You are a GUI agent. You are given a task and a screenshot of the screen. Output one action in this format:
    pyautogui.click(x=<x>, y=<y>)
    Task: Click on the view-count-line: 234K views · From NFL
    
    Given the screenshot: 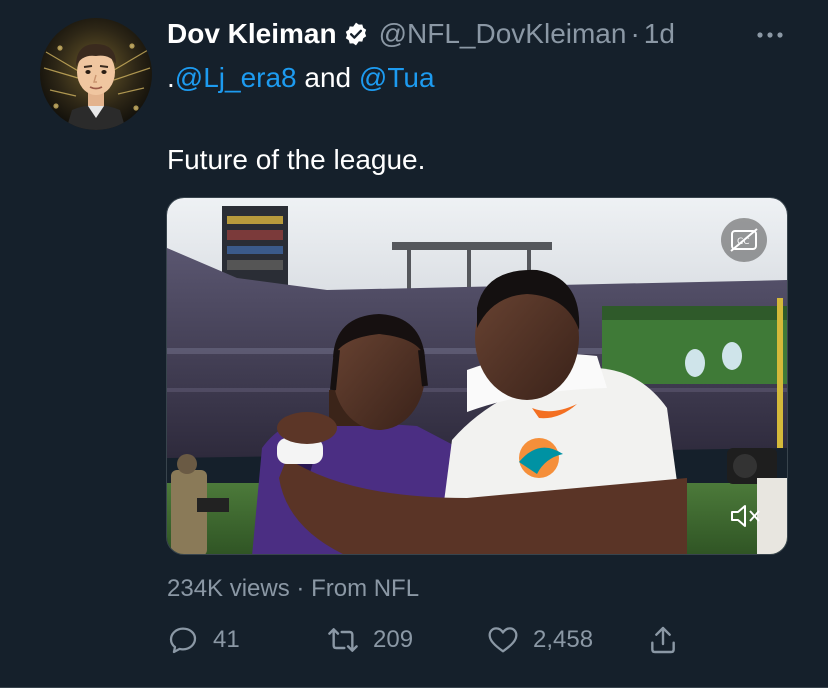 What is the action you would take?
    pyautogui.click(x=293, y=589)
    